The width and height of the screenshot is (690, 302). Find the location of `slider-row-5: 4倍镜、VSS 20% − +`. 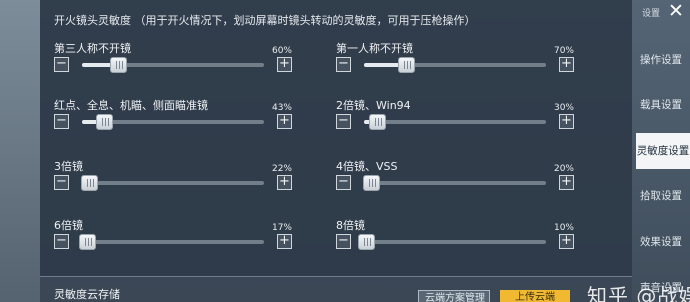

slider-row-5: 4倍镜、VSS 20% − + is located at coordinates (455, 187).